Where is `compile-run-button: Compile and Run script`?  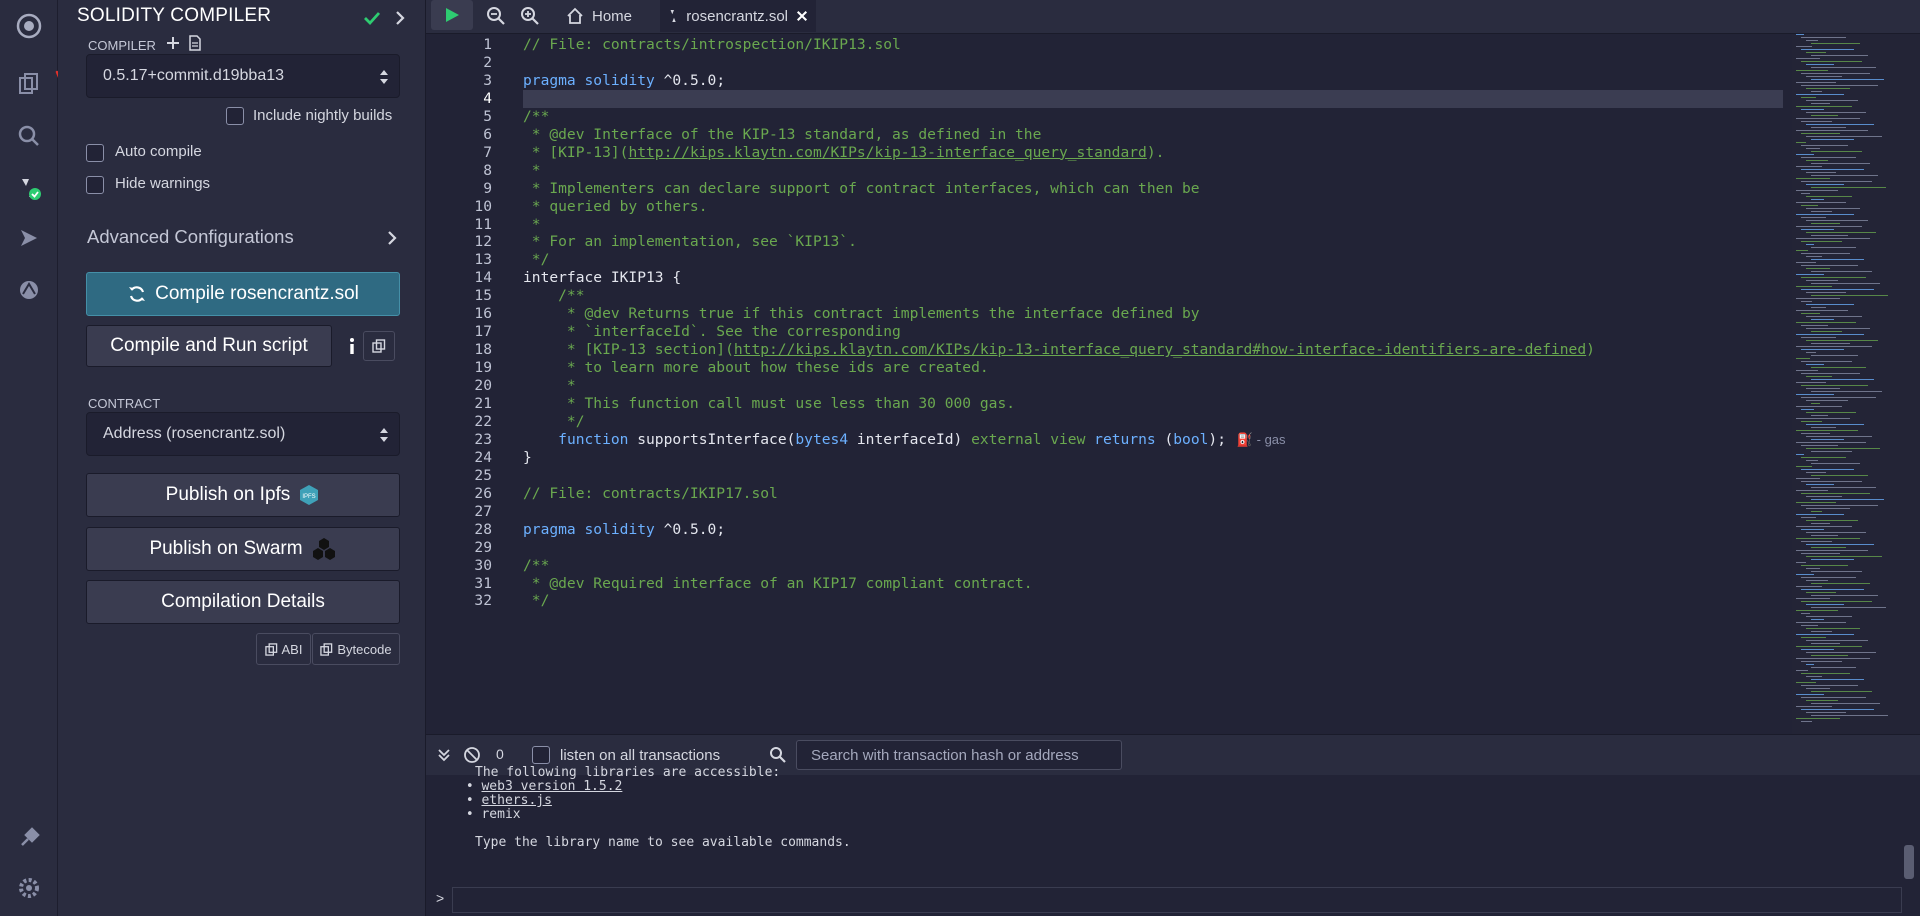 compile-run-button: Compile and Run script is located at coordinates (209, 346).